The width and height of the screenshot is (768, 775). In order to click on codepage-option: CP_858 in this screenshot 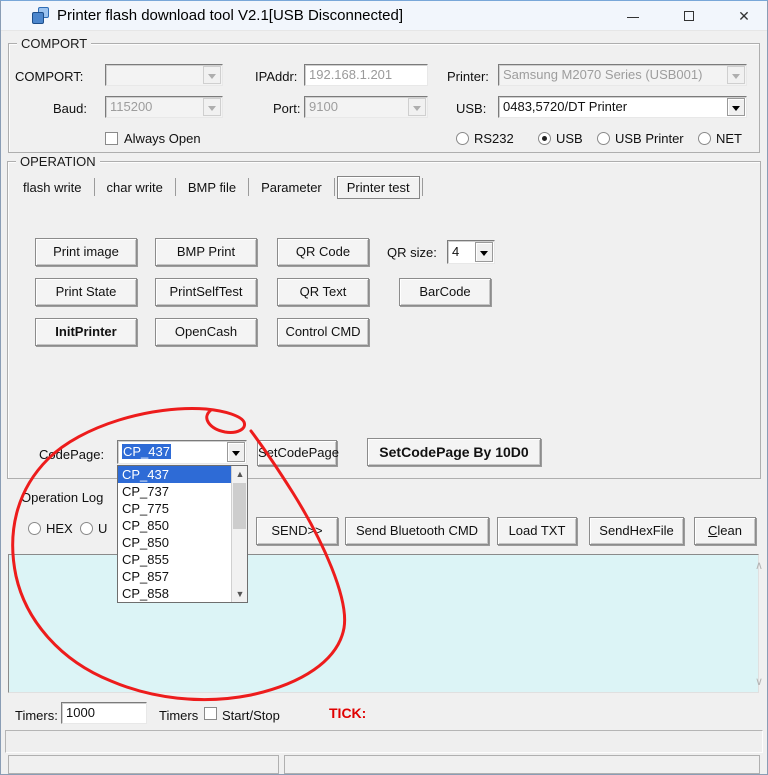, I will do `click(182, 593)`.